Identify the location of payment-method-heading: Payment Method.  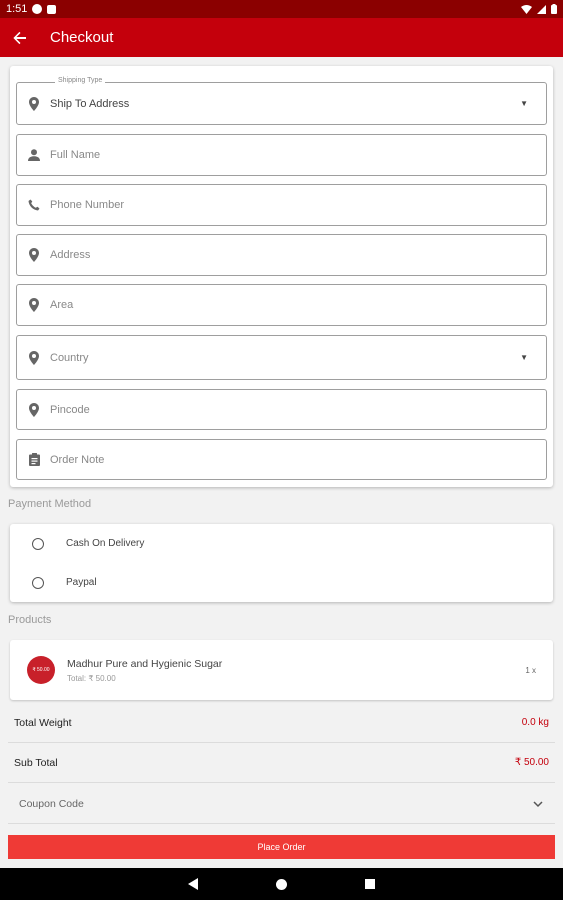
(50, 504).